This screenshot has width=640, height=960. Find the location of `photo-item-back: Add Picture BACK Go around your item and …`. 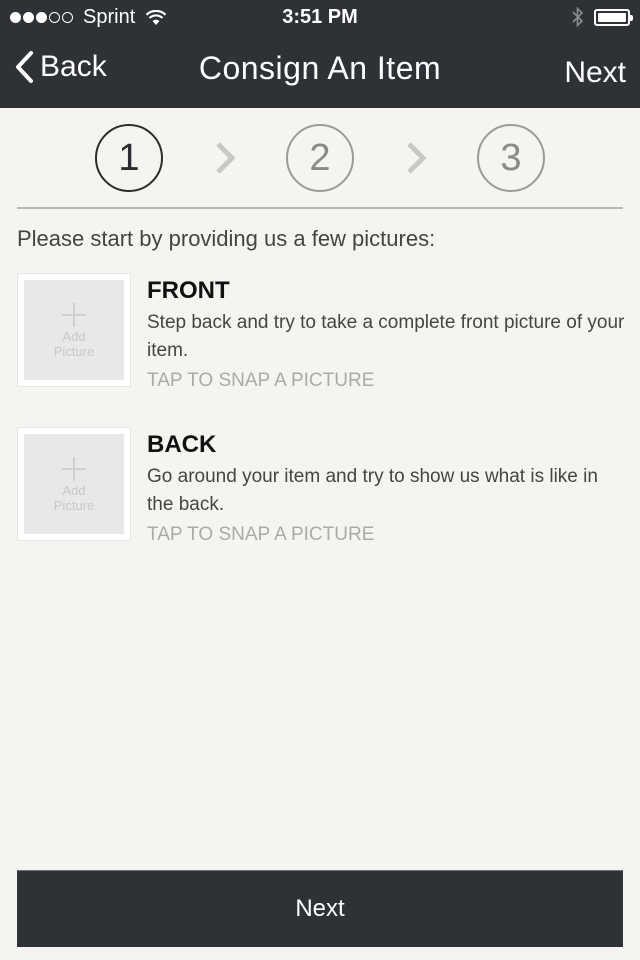

photo-item-back: Add Picture BACK Go around your item and … is located at coordinates (320, 487).